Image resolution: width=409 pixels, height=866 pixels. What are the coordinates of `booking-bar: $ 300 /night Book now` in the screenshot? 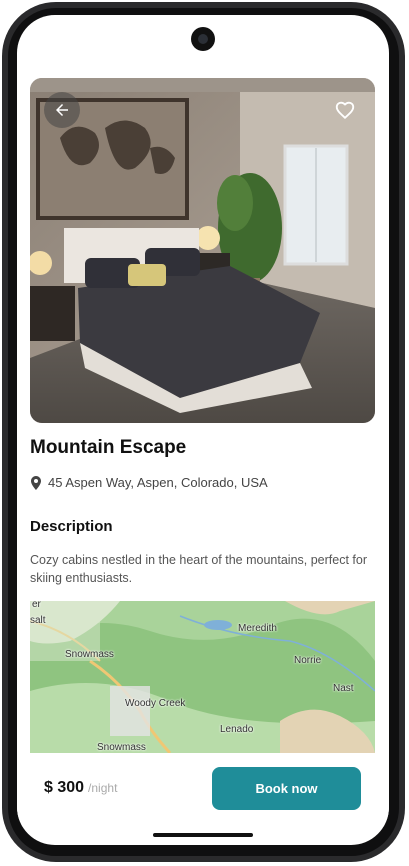 It's located at (203, 791).